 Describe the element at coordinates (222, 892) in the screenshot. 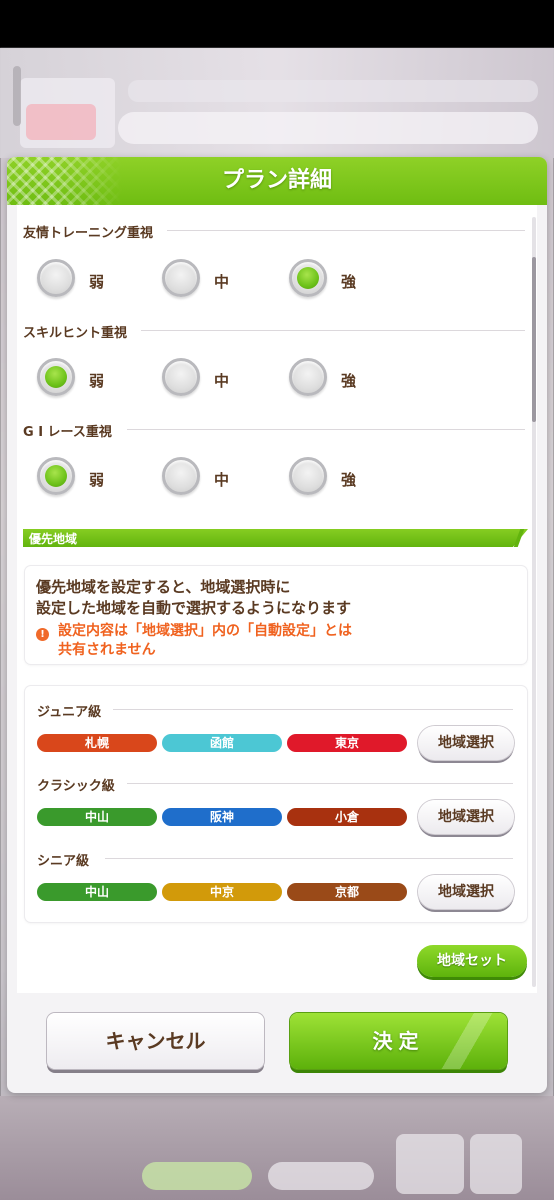

I see `region-chip: 中京` at that location.